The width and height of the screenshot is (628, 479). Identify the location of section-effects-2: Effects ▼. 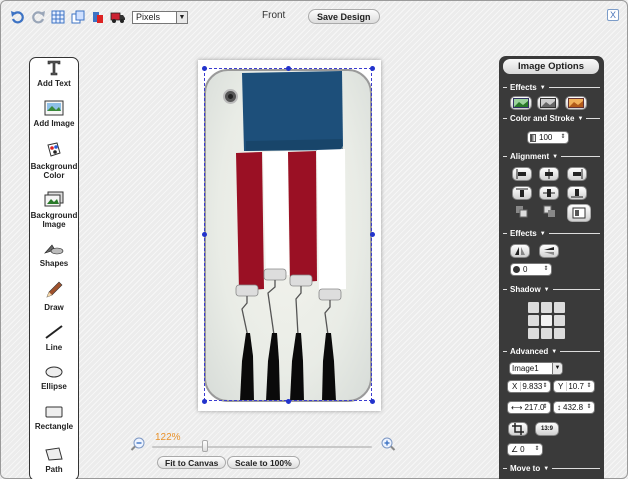
(551, 233).